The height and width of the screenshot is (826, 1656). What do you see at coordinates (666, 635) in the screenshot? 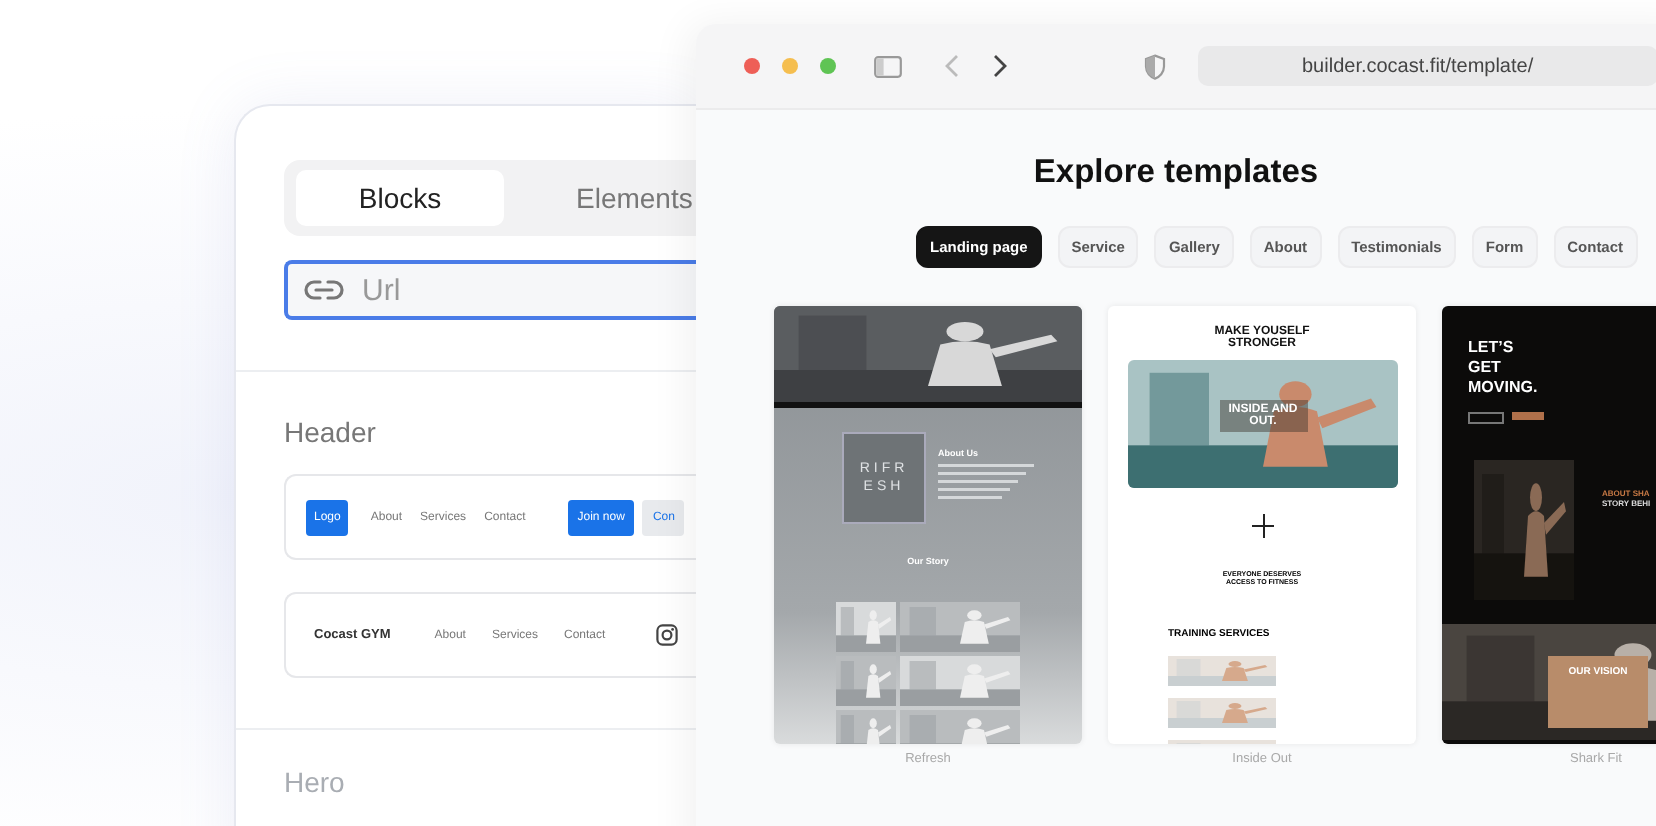
I see `instagram-icon` at bounding box center [666, 635].